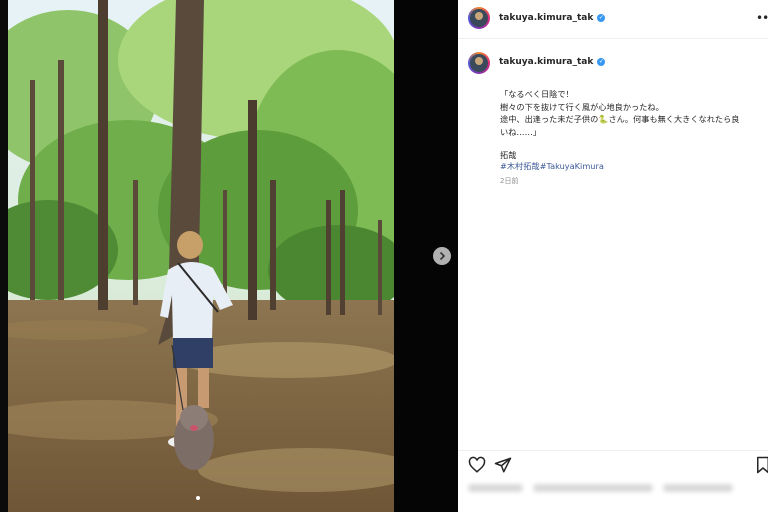 The width and height of the screenshot is (768, 512). I want to click on like-button, so click(477, 465).